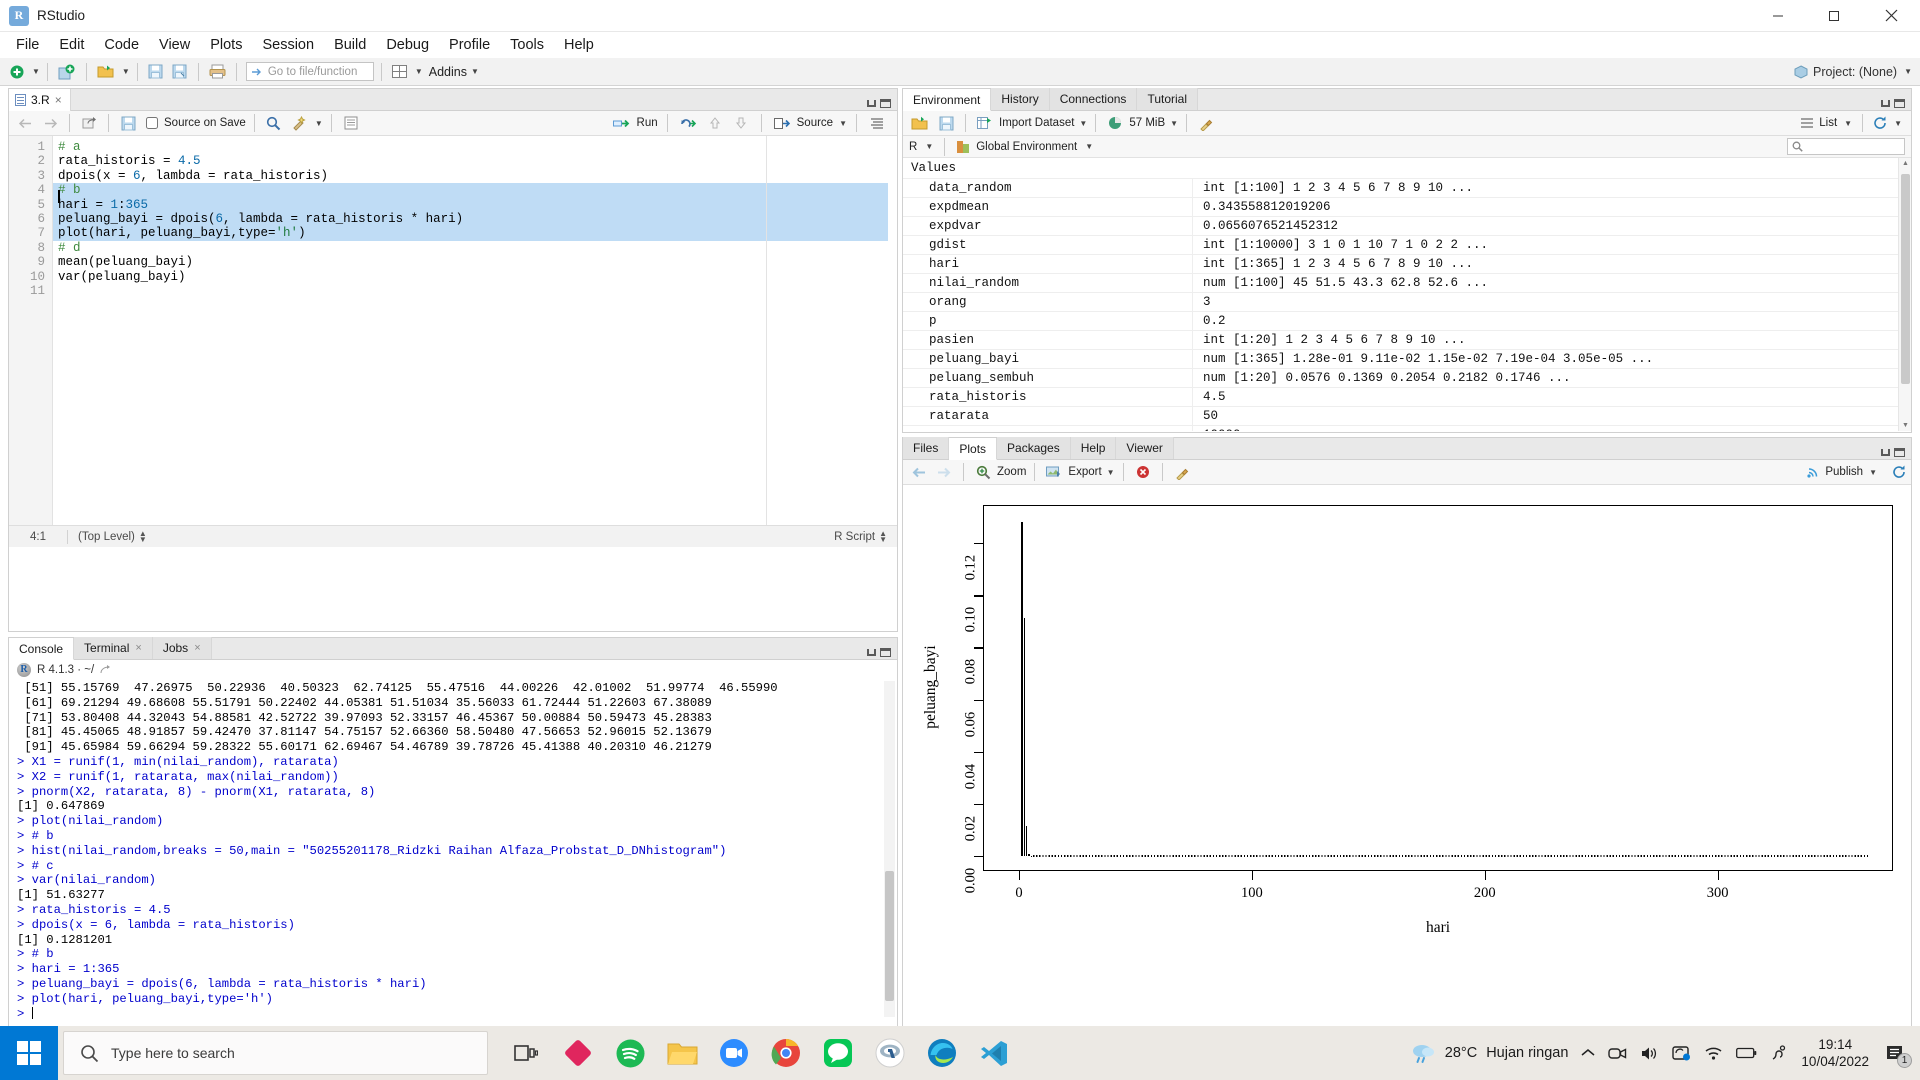 The image size is (1920, 1080). I want to click on refresh-caret-icon: ▼, so click(1898, 123).